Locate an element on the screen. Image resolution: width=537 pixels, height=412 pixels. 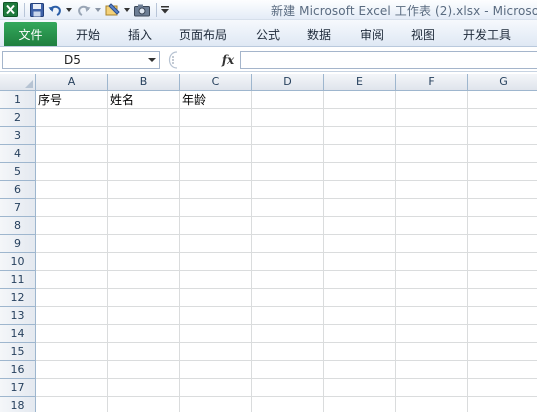
row-header-18: 18 is located at coordinates (18, 404).